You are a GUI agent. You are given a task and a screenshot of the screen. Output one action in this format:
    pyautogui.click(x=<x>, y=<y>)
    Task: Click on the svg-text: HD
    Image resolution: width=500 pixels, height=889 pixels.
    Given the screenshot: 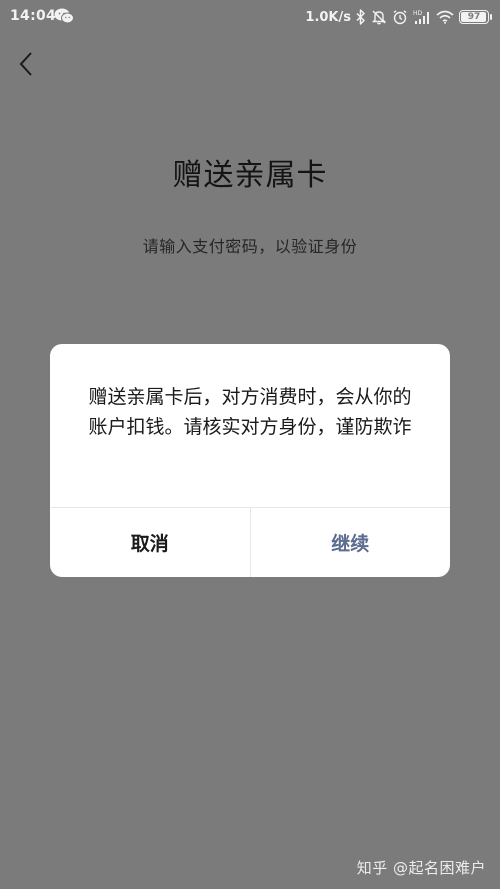 What is the action you would take?
    pyautogui.click(x=418, y=13)
    